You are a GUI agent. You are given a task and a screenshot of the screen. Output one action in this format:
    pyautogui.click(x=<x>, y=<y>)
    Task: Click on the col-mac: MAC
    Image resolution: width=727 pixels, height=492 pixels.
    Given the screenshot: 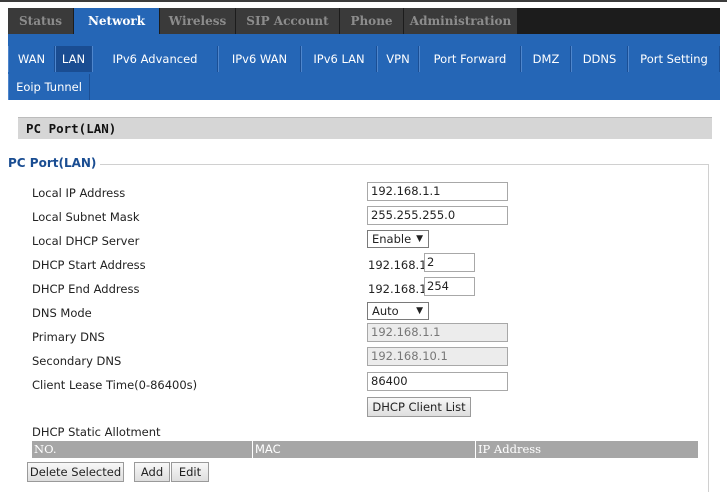 What is the action you would take?
    pyautogui.click(x=268, y=449)
    